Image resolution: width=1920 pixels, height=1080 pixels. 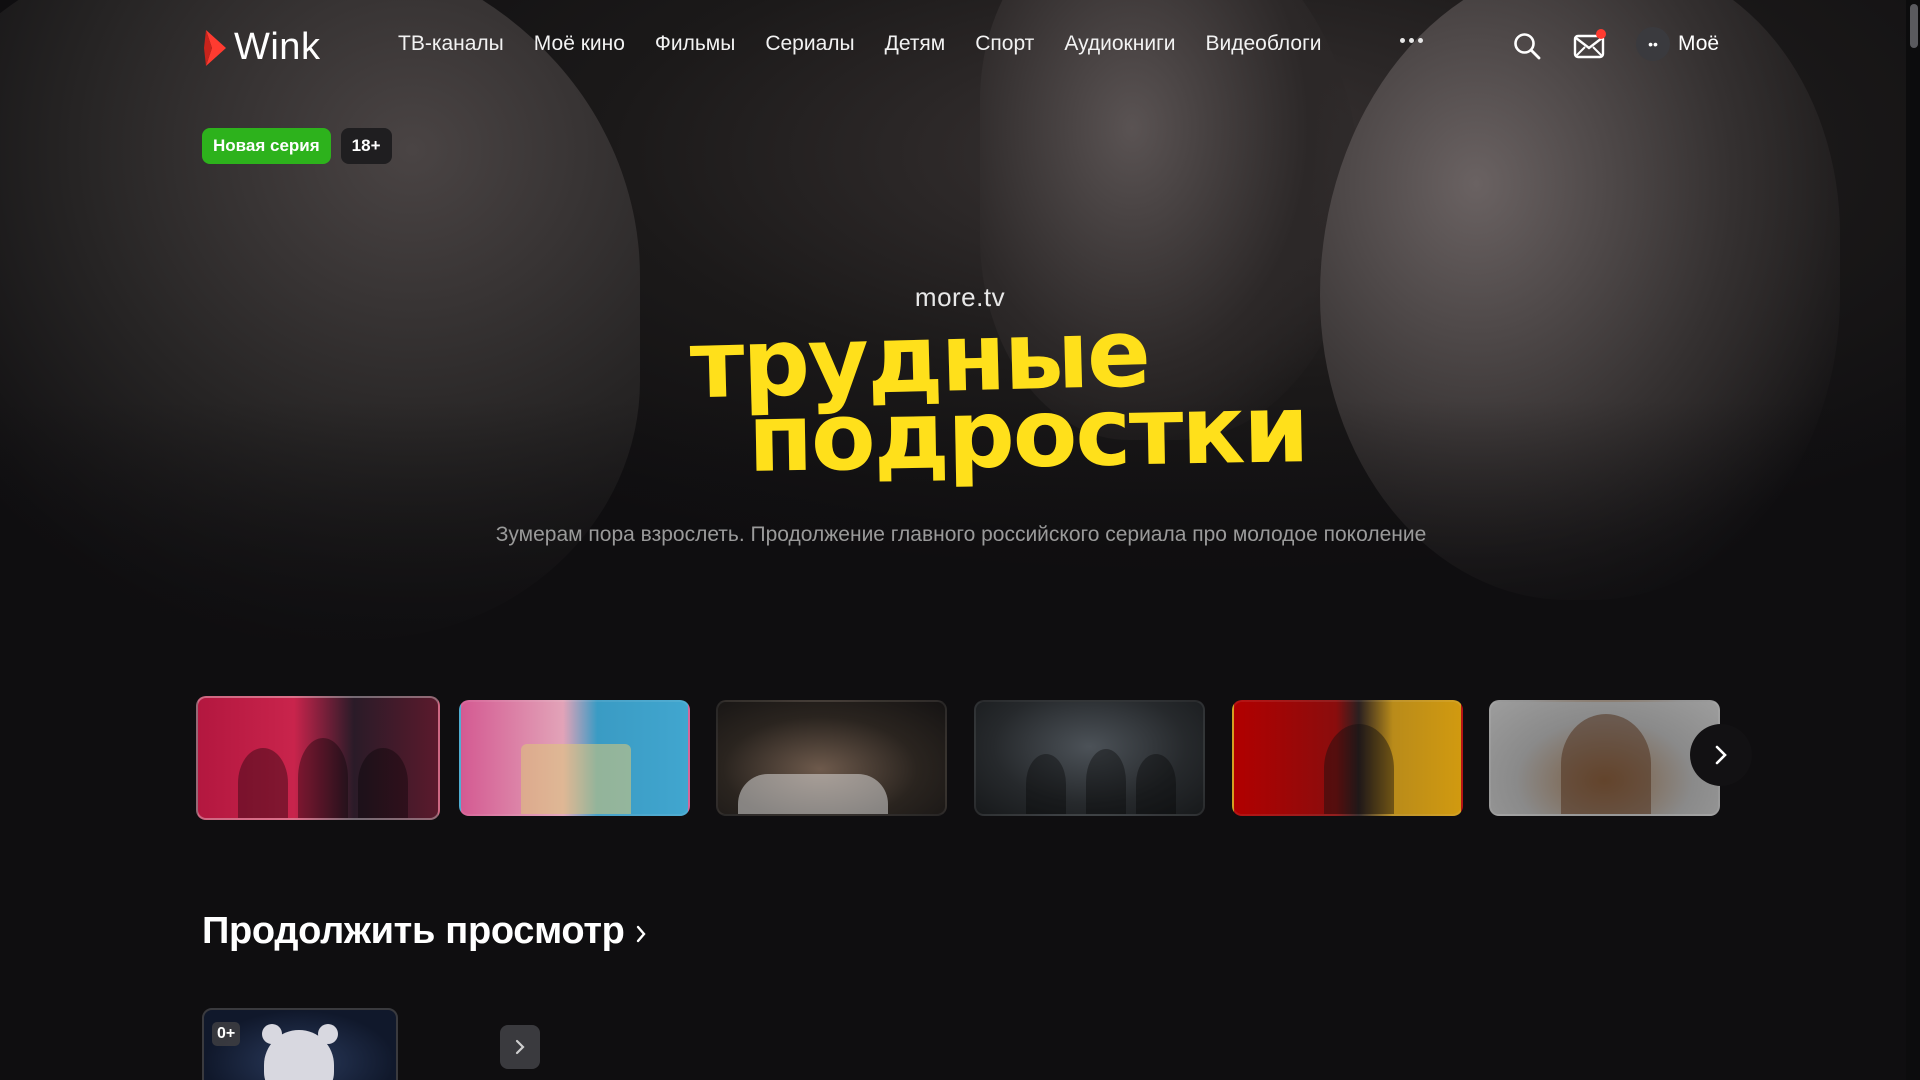 What do you see at coordinates (413, 931) in the screenshot?
I see `continue-watching-label: Продолжить просмотр` at bounding box center [413, 931].